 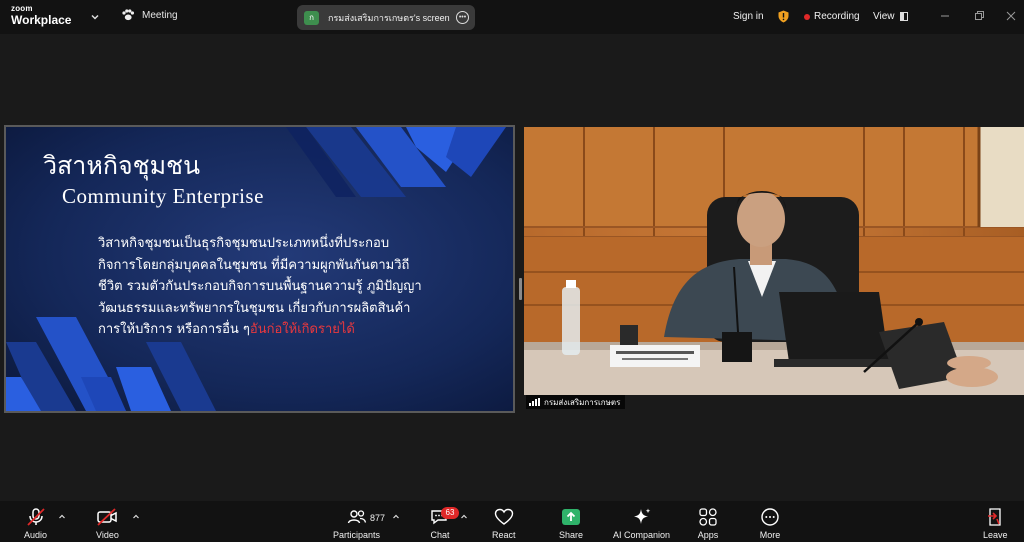 I want to click on video-button: Video, so click(x=107, y=523).